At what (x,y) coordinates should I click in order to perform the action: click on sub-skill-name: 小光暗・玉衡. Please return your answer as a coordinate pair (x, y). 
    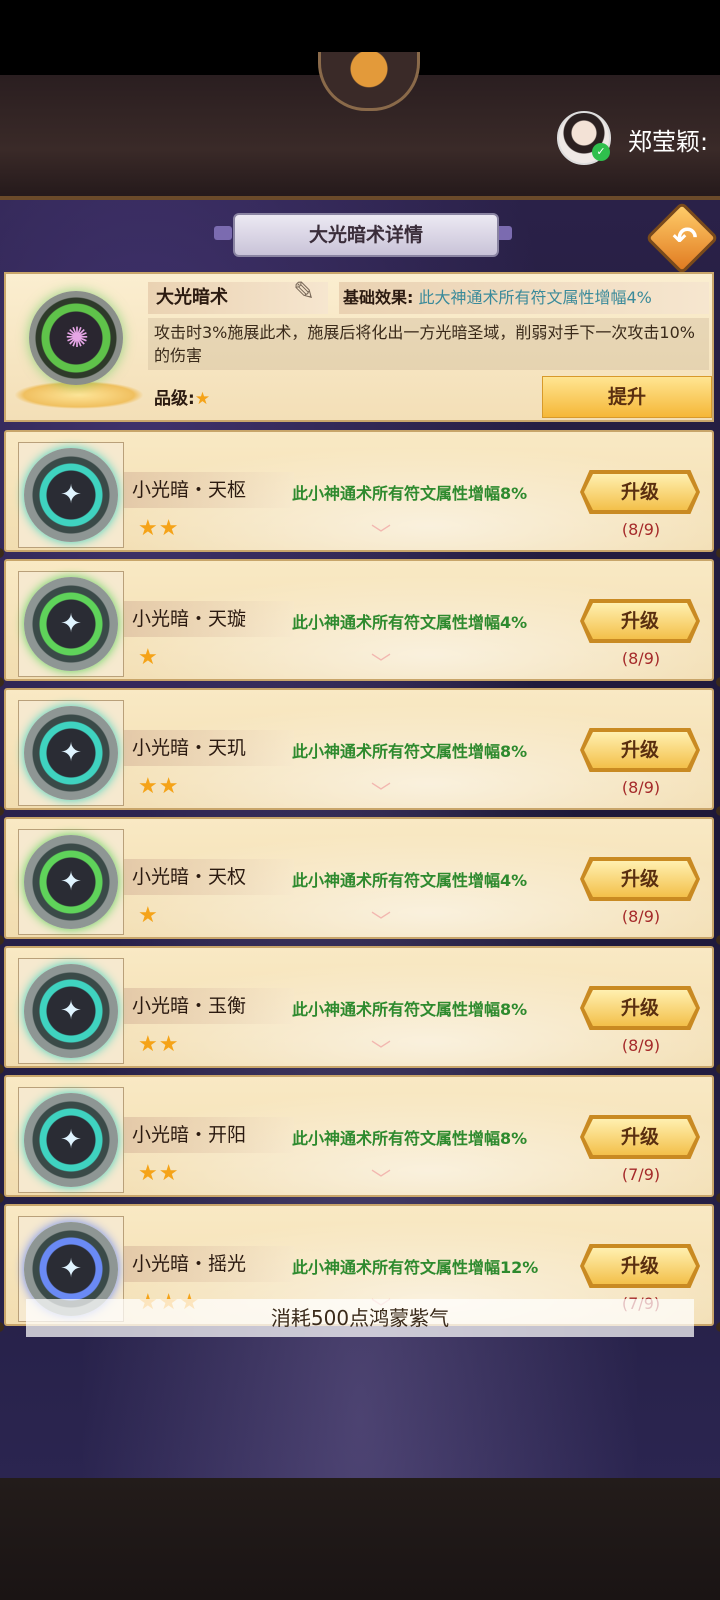
    Looking at the image, I should click on (209, 1006).